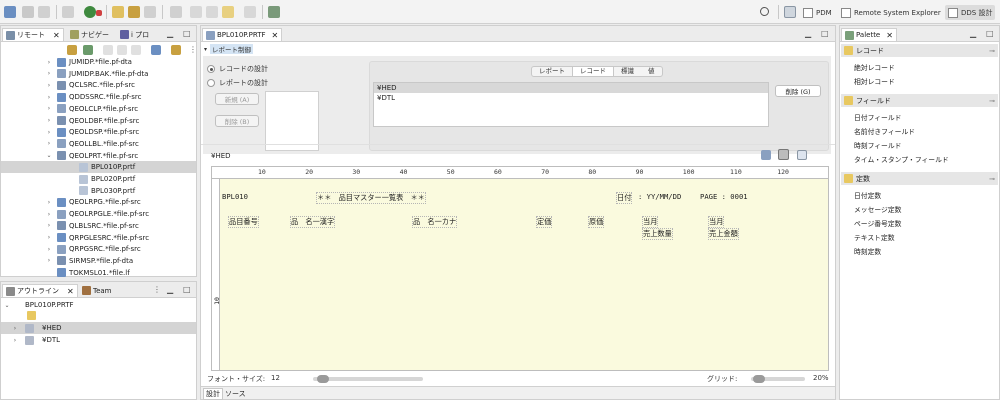 This screenshot has height=400, width=1000. Describe the element at coordinates (98, 97) in the screenshot. I see `tree-file: › QDDSSRC.*file.pf-src` at that location.